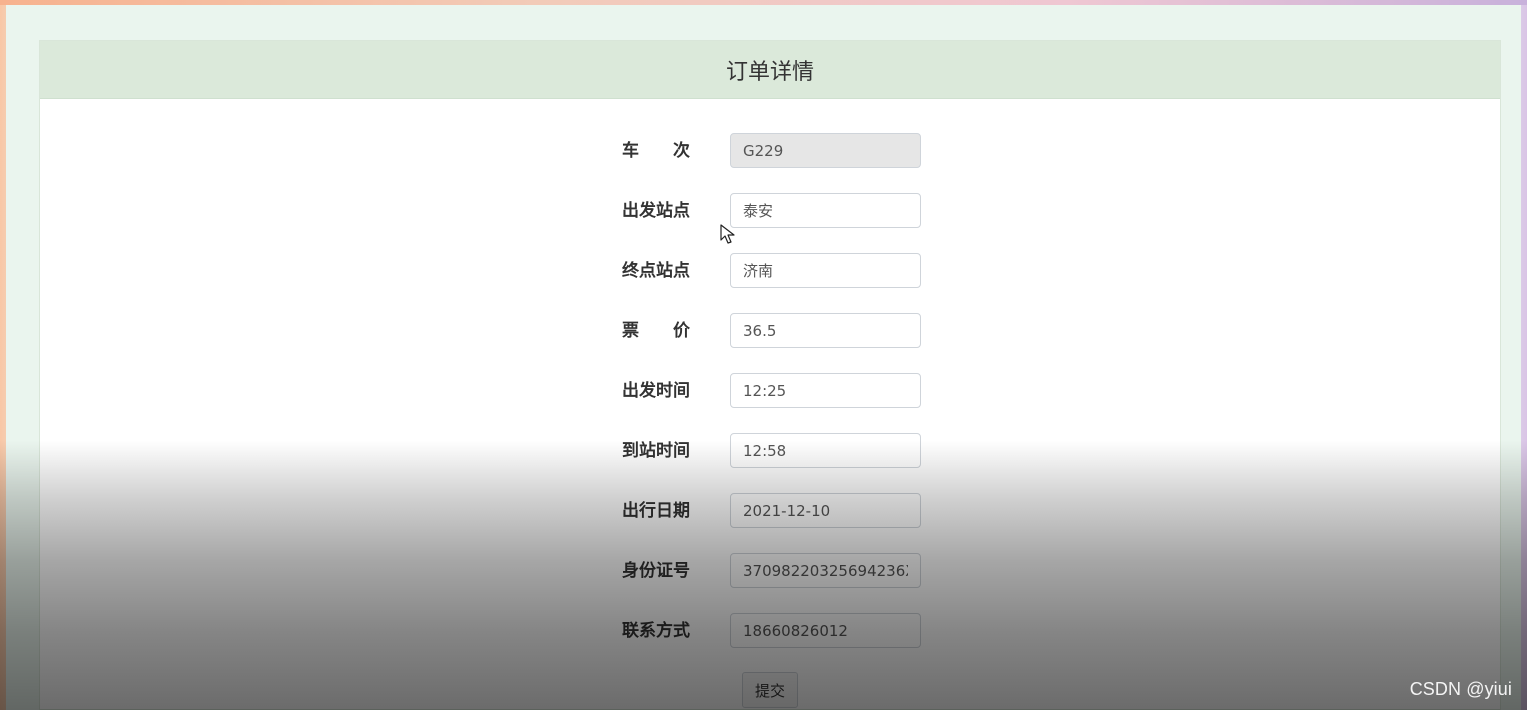  Describe the element at coordinates (656, 331) in the screenshot. I see `ticket-price-label: 票 价` at that location.